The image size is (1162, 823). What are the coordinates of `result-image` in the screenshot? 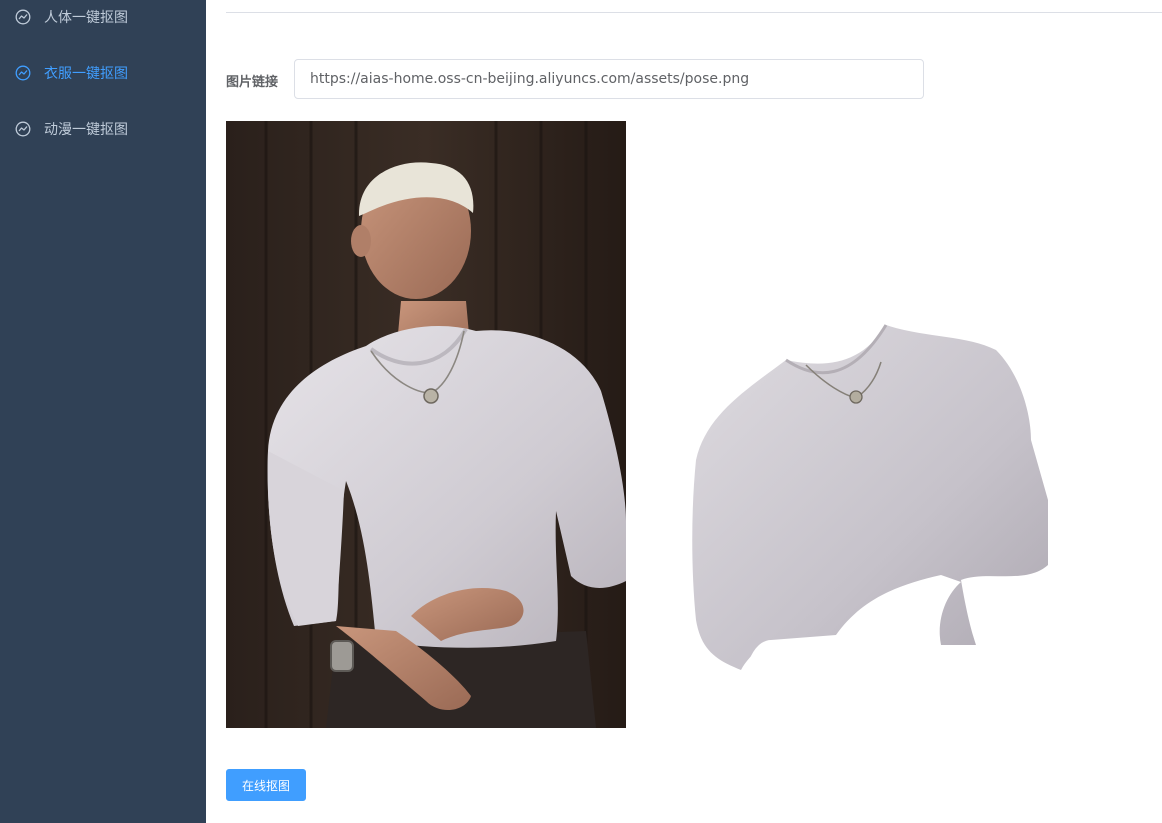 It's located at (871, 500).